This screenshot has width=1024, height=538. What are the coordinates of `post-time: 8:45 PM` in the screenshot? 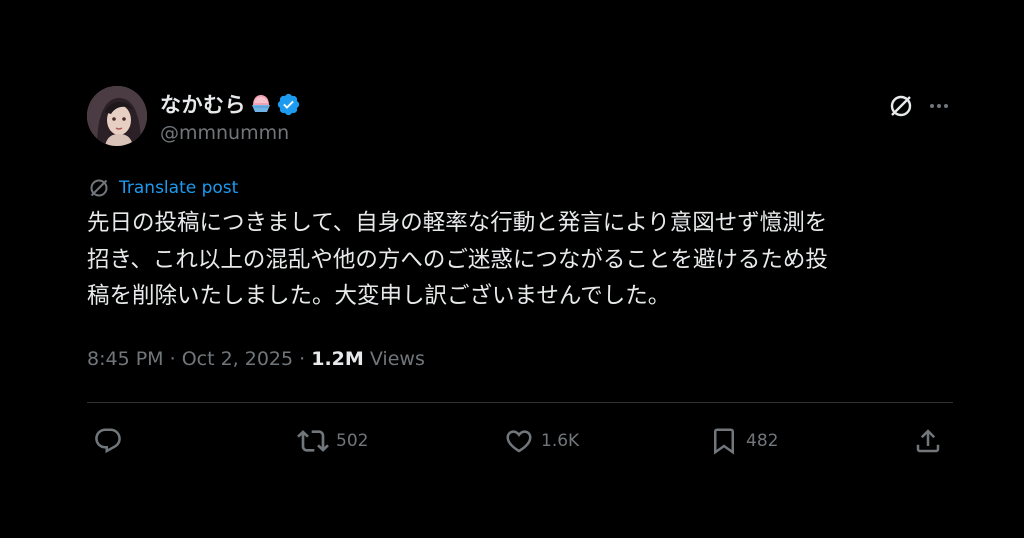 It's located at (125, 359).